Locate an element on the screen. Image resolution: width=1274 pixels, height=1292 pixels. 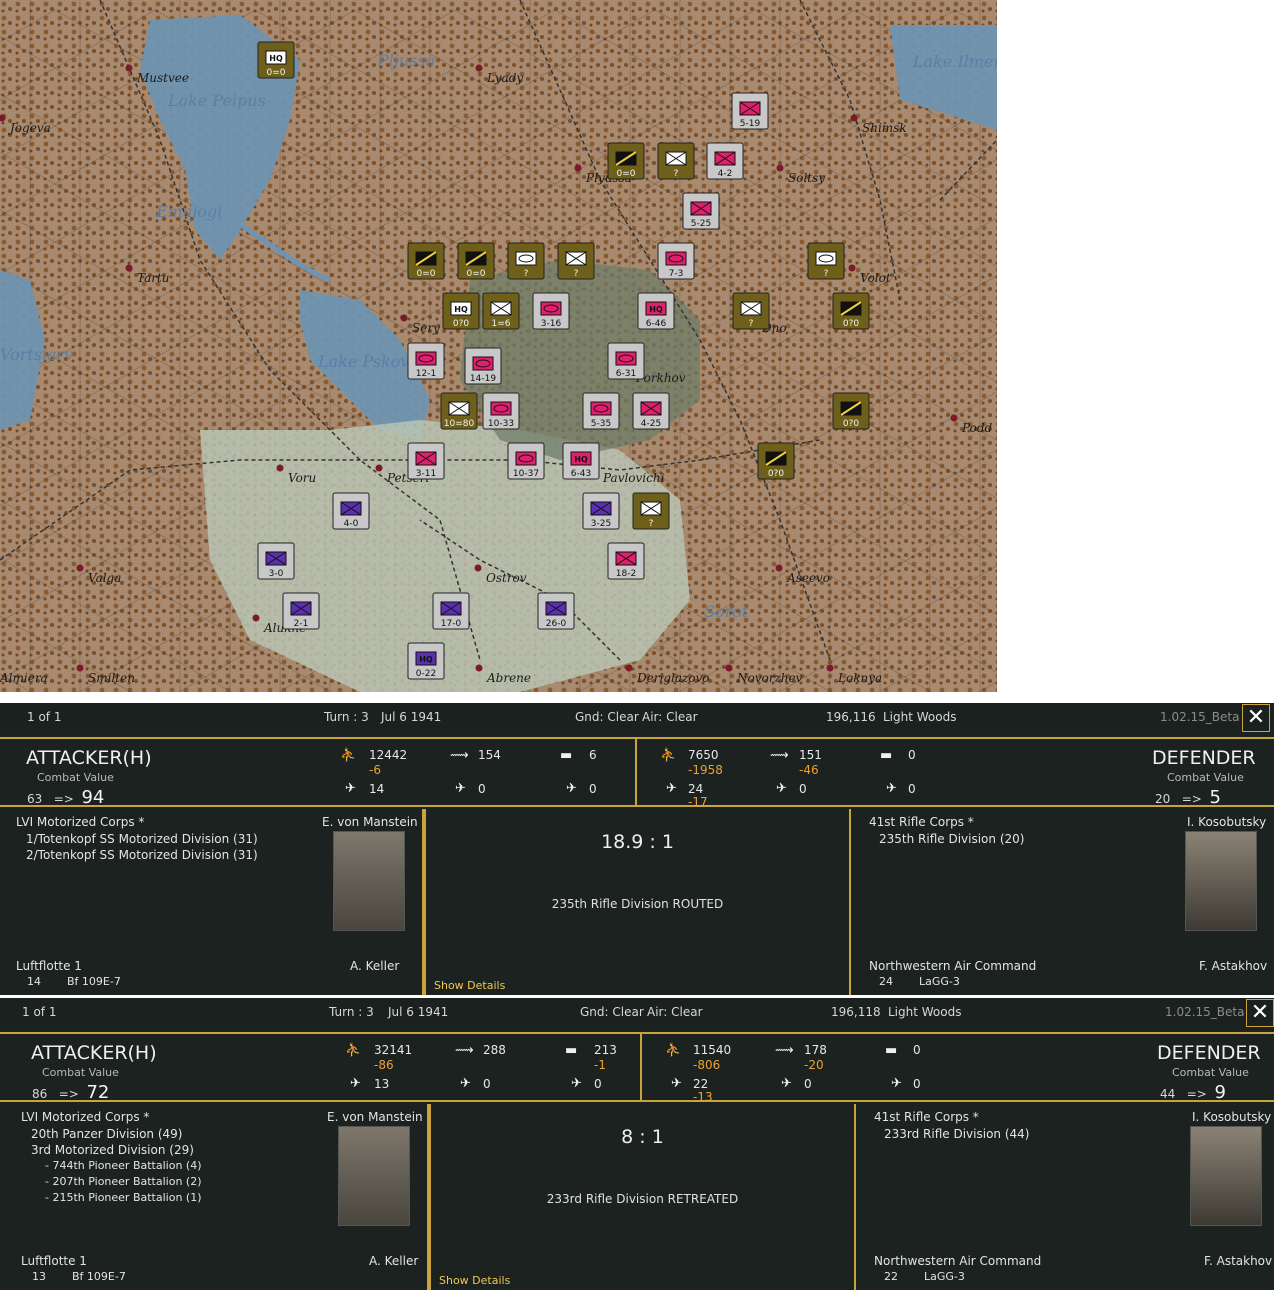
svg-text: 7-3 is located at coordinates (676, 274).